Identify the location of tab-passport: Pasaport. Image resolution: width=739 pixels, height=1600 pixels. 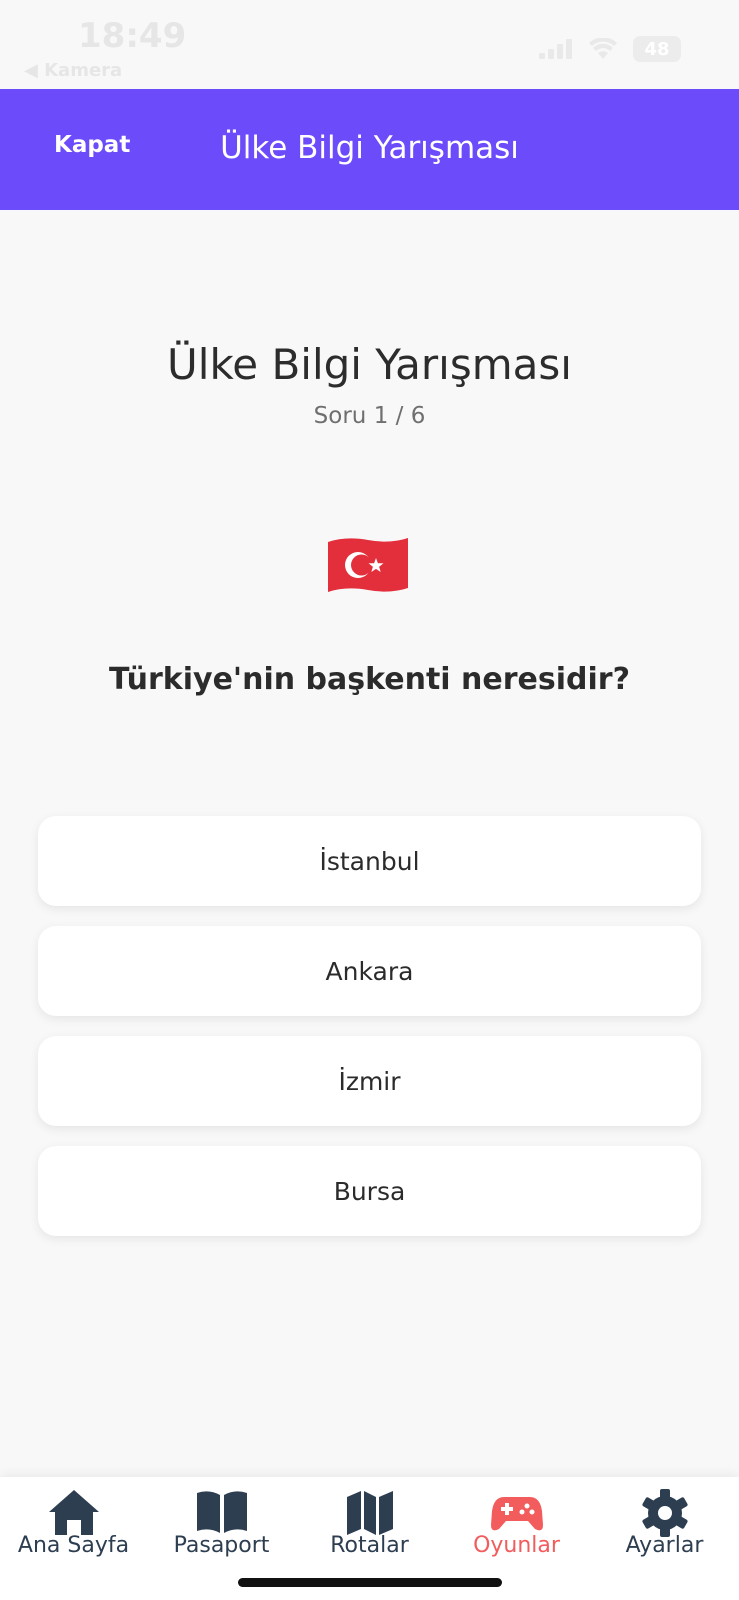
(221, 1532).